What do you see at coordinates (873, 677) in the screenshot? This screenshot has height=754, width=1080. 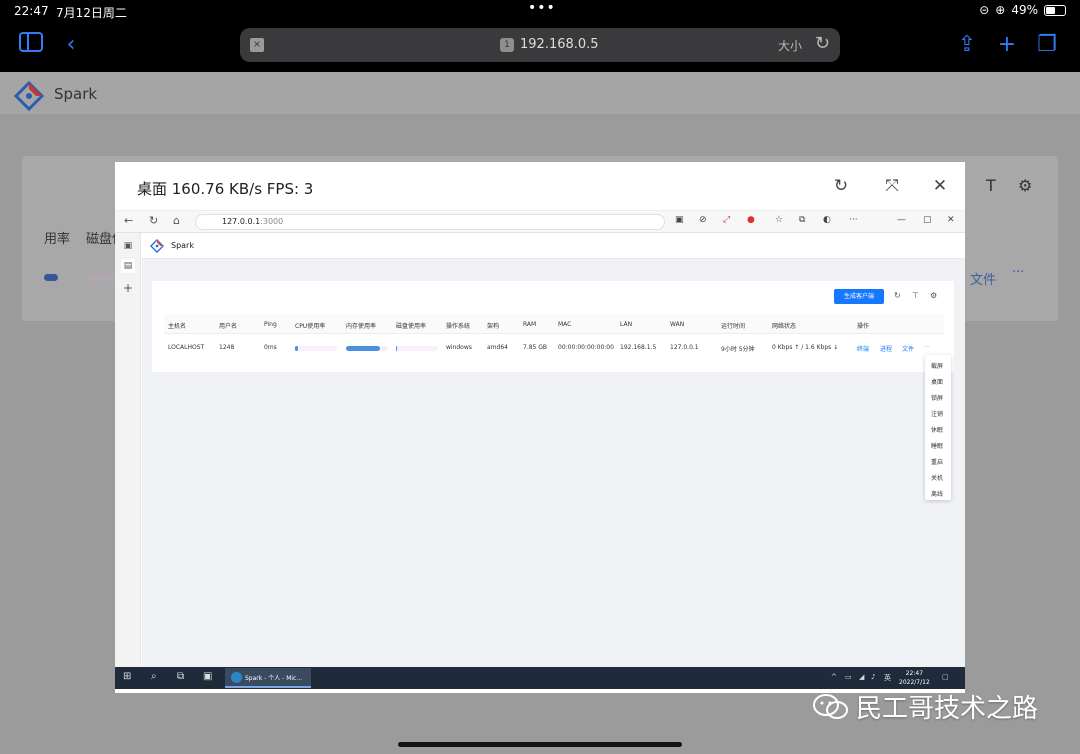 I see `volume-icon: ♪` at bounding box center [873, 677].